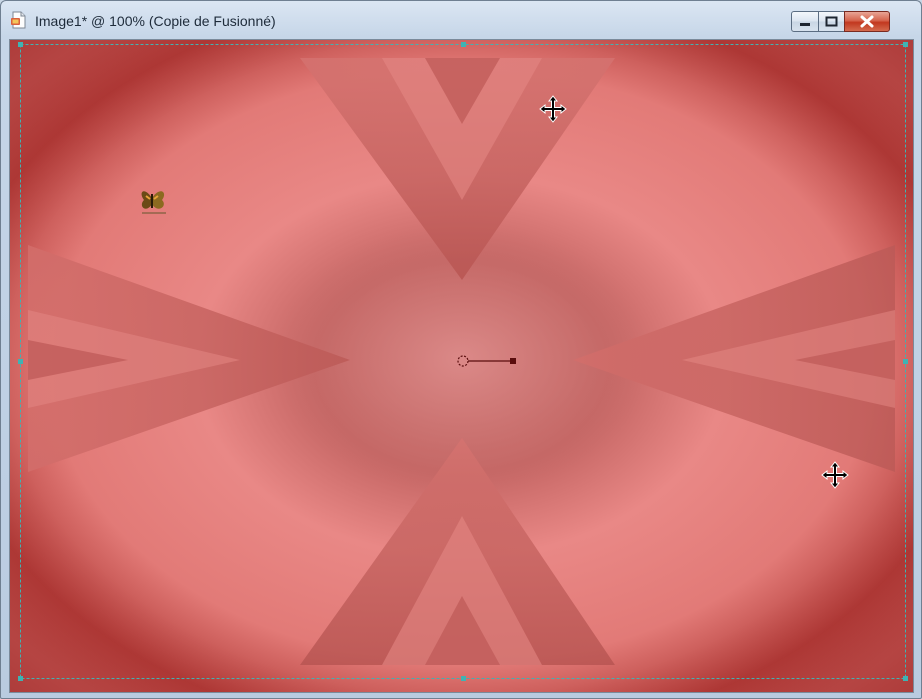 This screenshot has height=699, width=922. Describe the element at coordinates (463, 44) in the screenshot. I see `handle-top` at that location.